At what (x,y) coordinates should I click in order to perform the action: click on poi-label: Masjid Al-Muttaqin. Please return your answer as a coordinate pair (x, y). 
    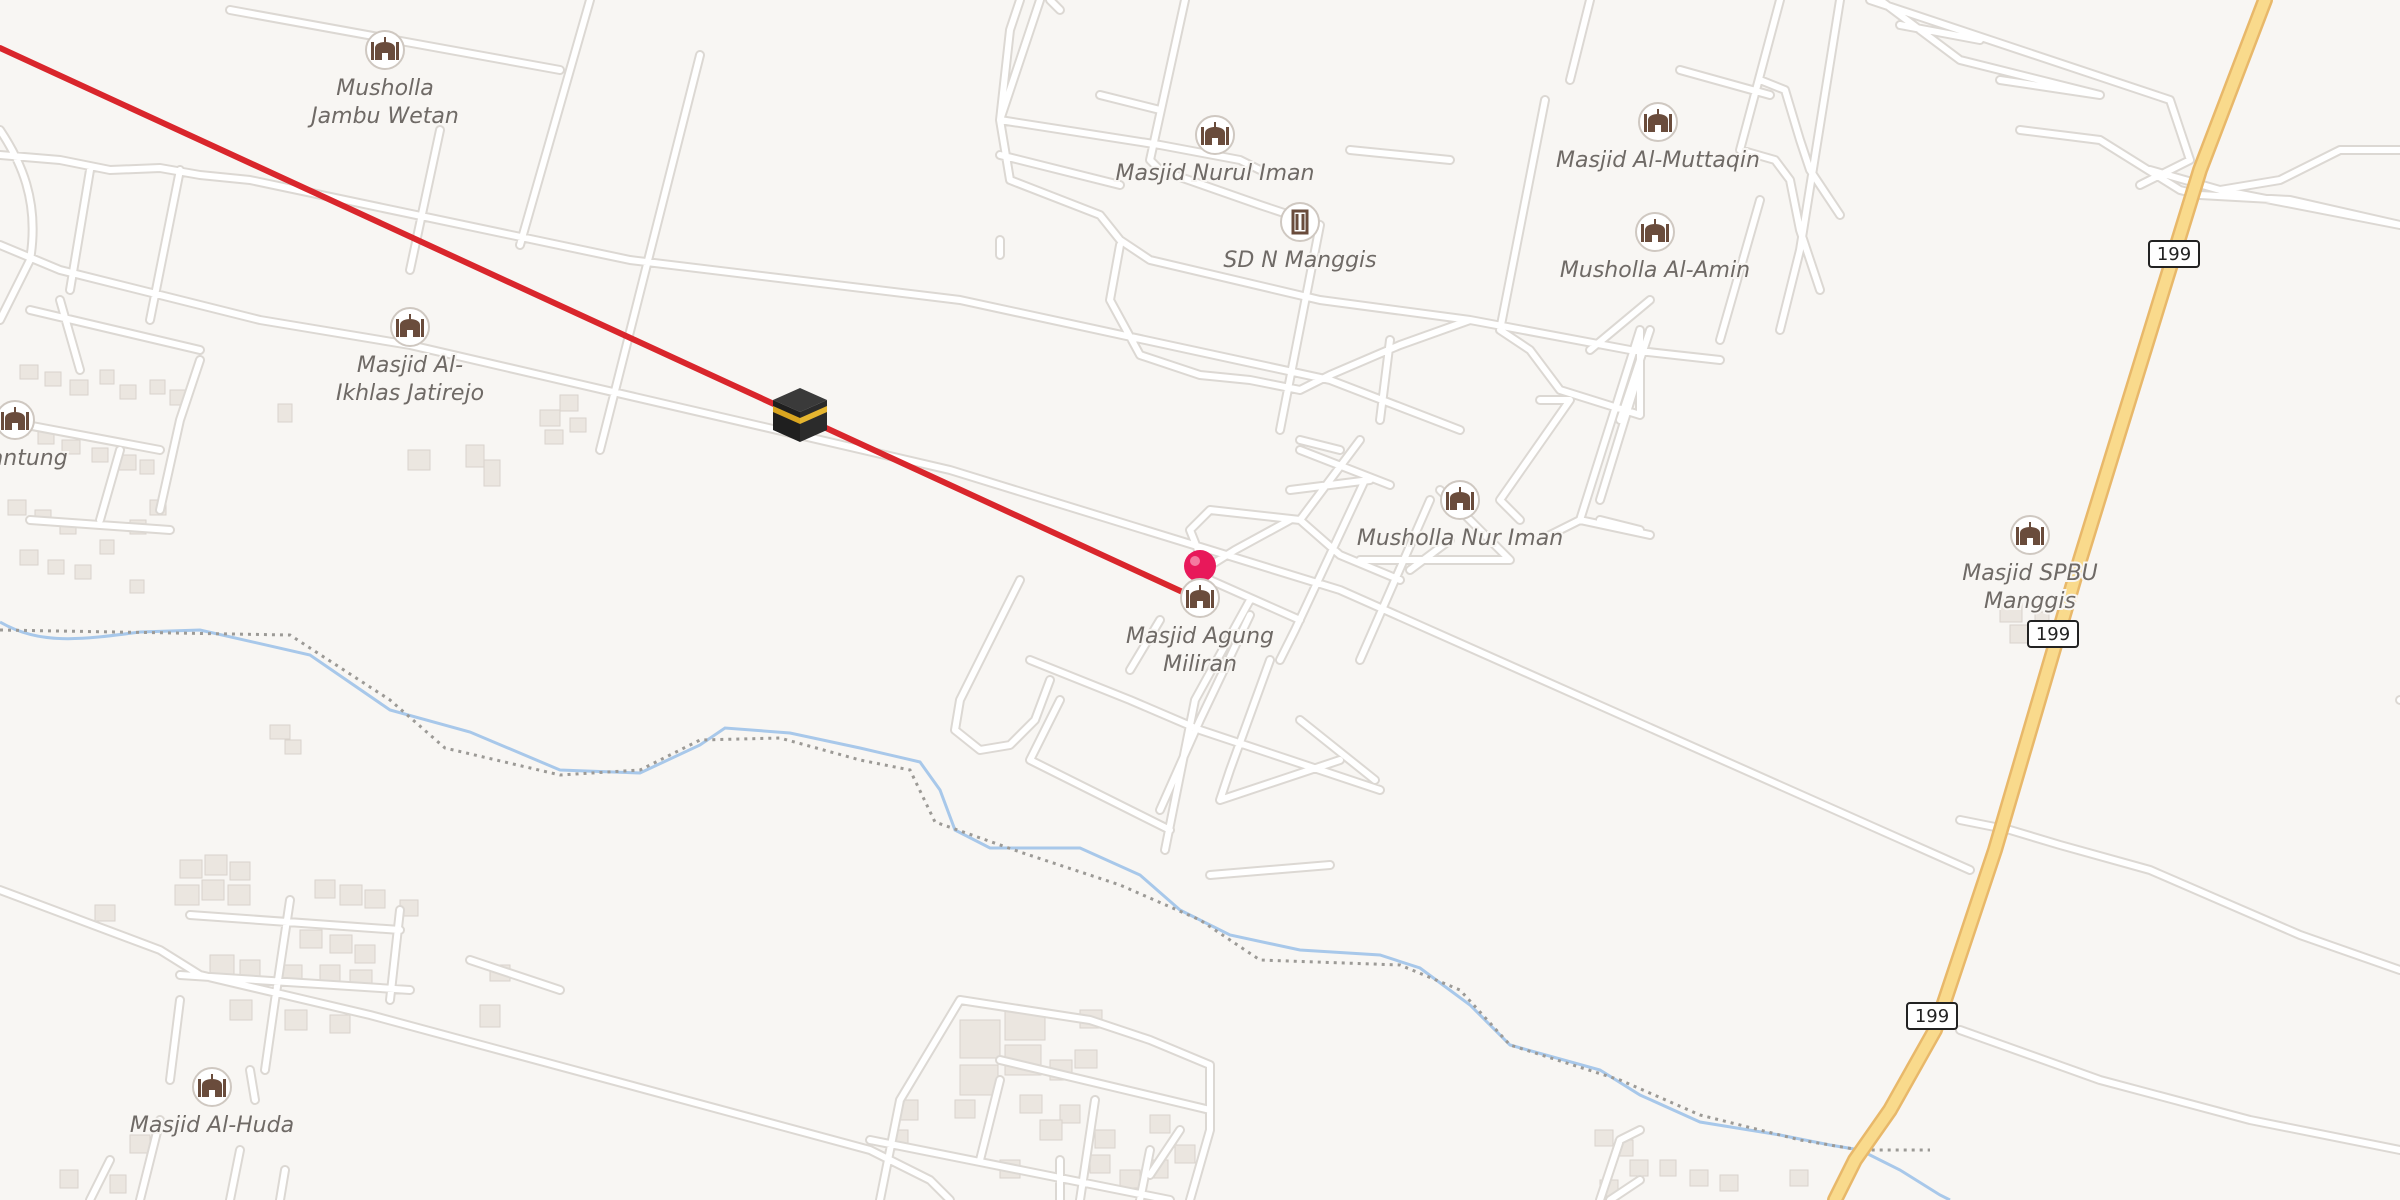
    Looking at the image, I should click on (1658, 160).